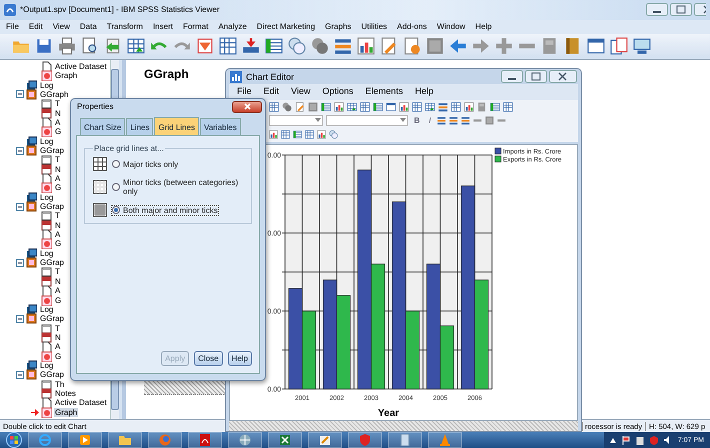 This screenshot has width=710, height=448. I want to click on flag-icon, so click(626, 440).